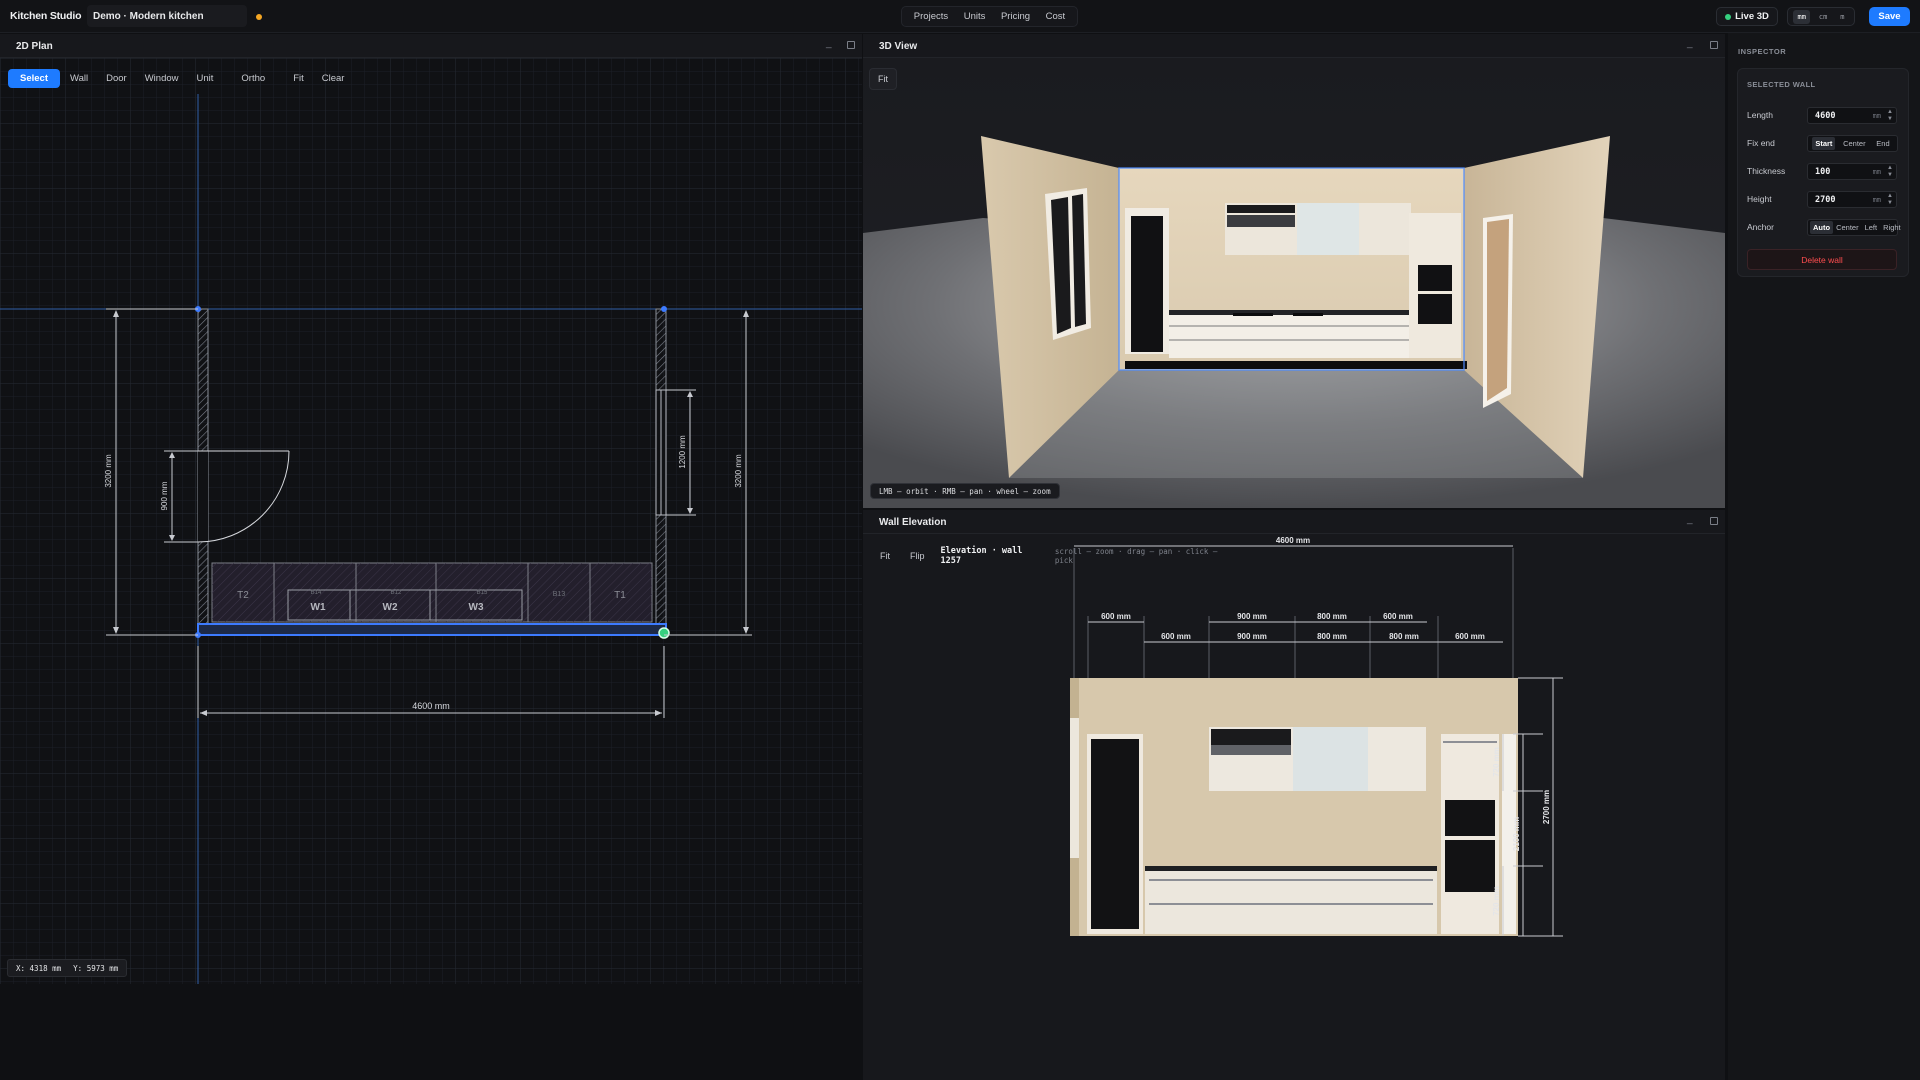  I want to click on view3d-fit-button: Fit, so click(883, 79).